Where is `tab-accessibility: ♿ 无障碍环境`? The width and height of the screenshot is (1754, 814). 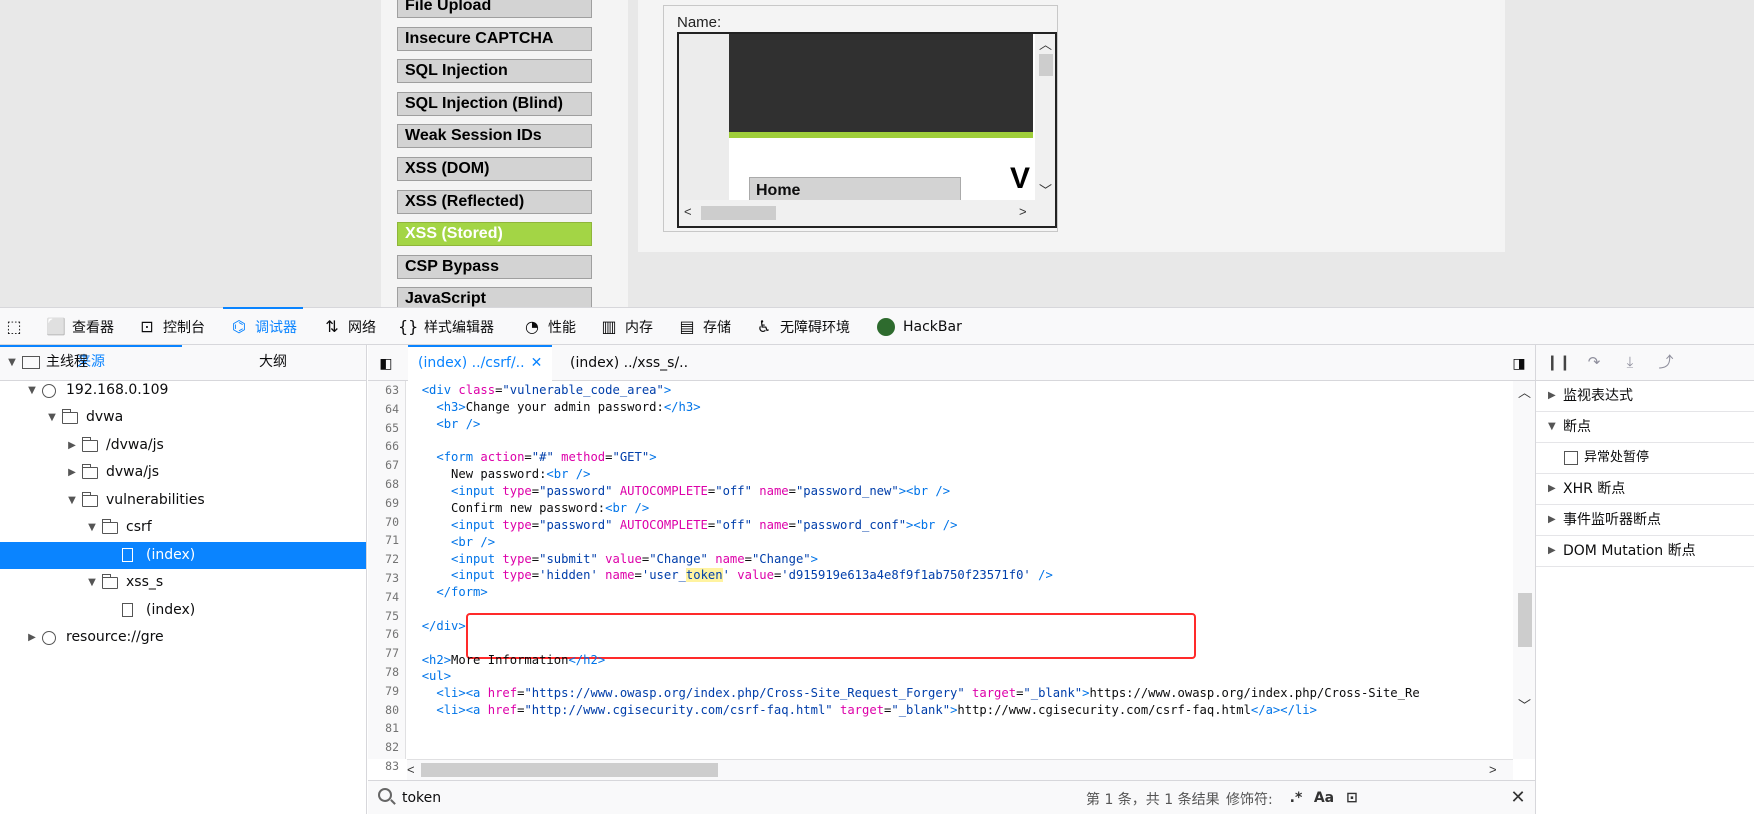
tab-accessibility: ♿ 无障碍环境 is located at coordinates (802, 326).